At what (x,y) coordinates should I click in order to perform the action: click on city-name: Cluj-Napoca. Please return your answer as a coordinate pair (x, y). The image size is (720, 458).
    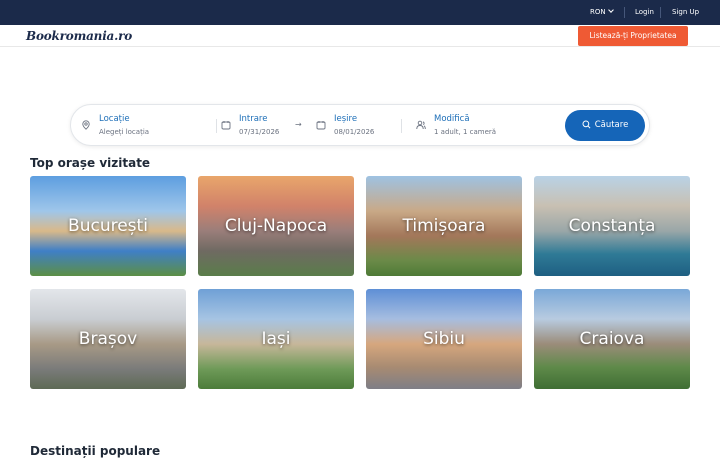
    Looking at the image, I should click on (276, 226).